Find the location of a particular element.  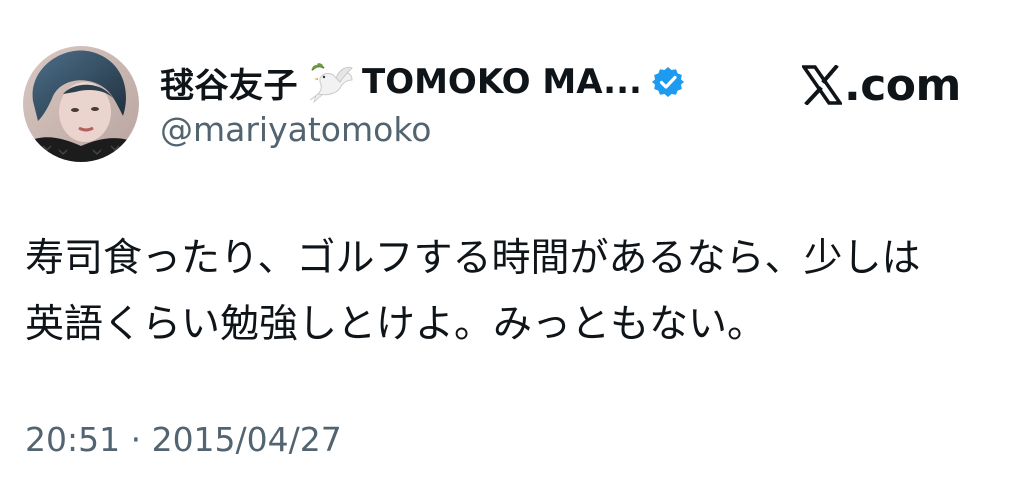

x-brand-text: .com is located at coordinates (902, 85).